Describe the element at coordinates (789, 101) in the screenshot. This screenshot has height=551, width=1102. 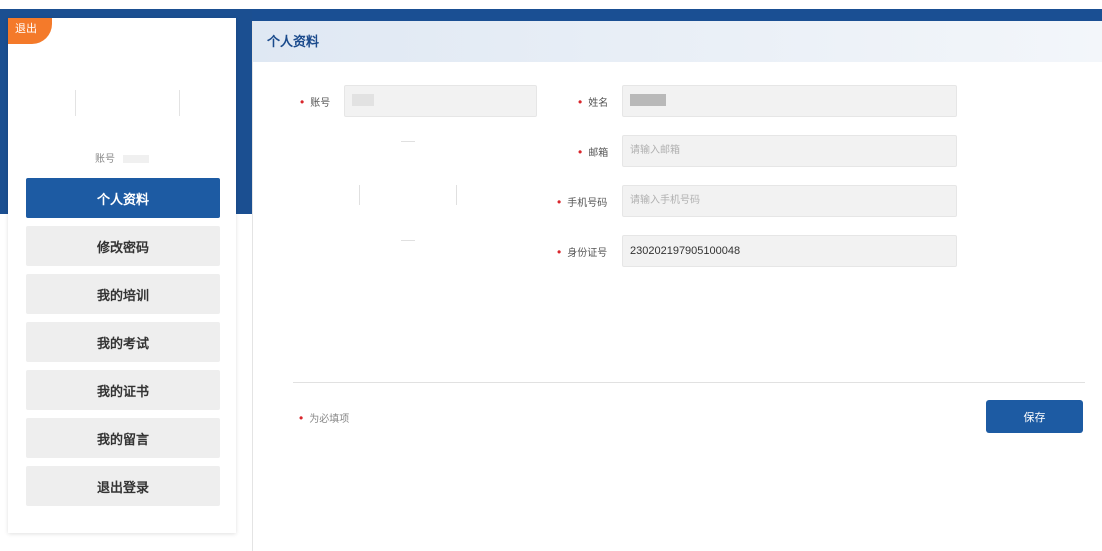
I see `name-input` at that location.